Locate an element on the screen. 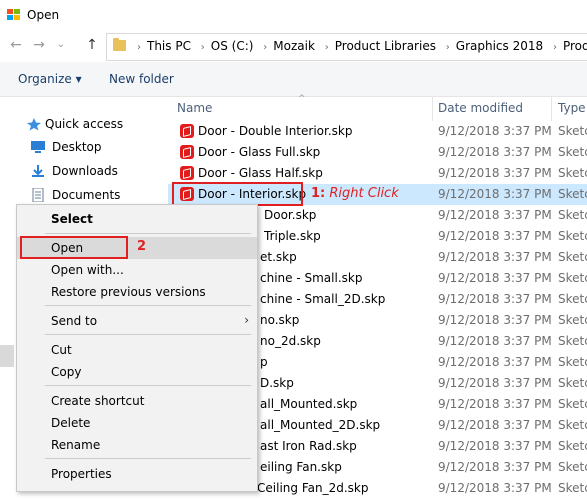 The image size is (587, 499). folder-icon is located at coordinates (119, 44).